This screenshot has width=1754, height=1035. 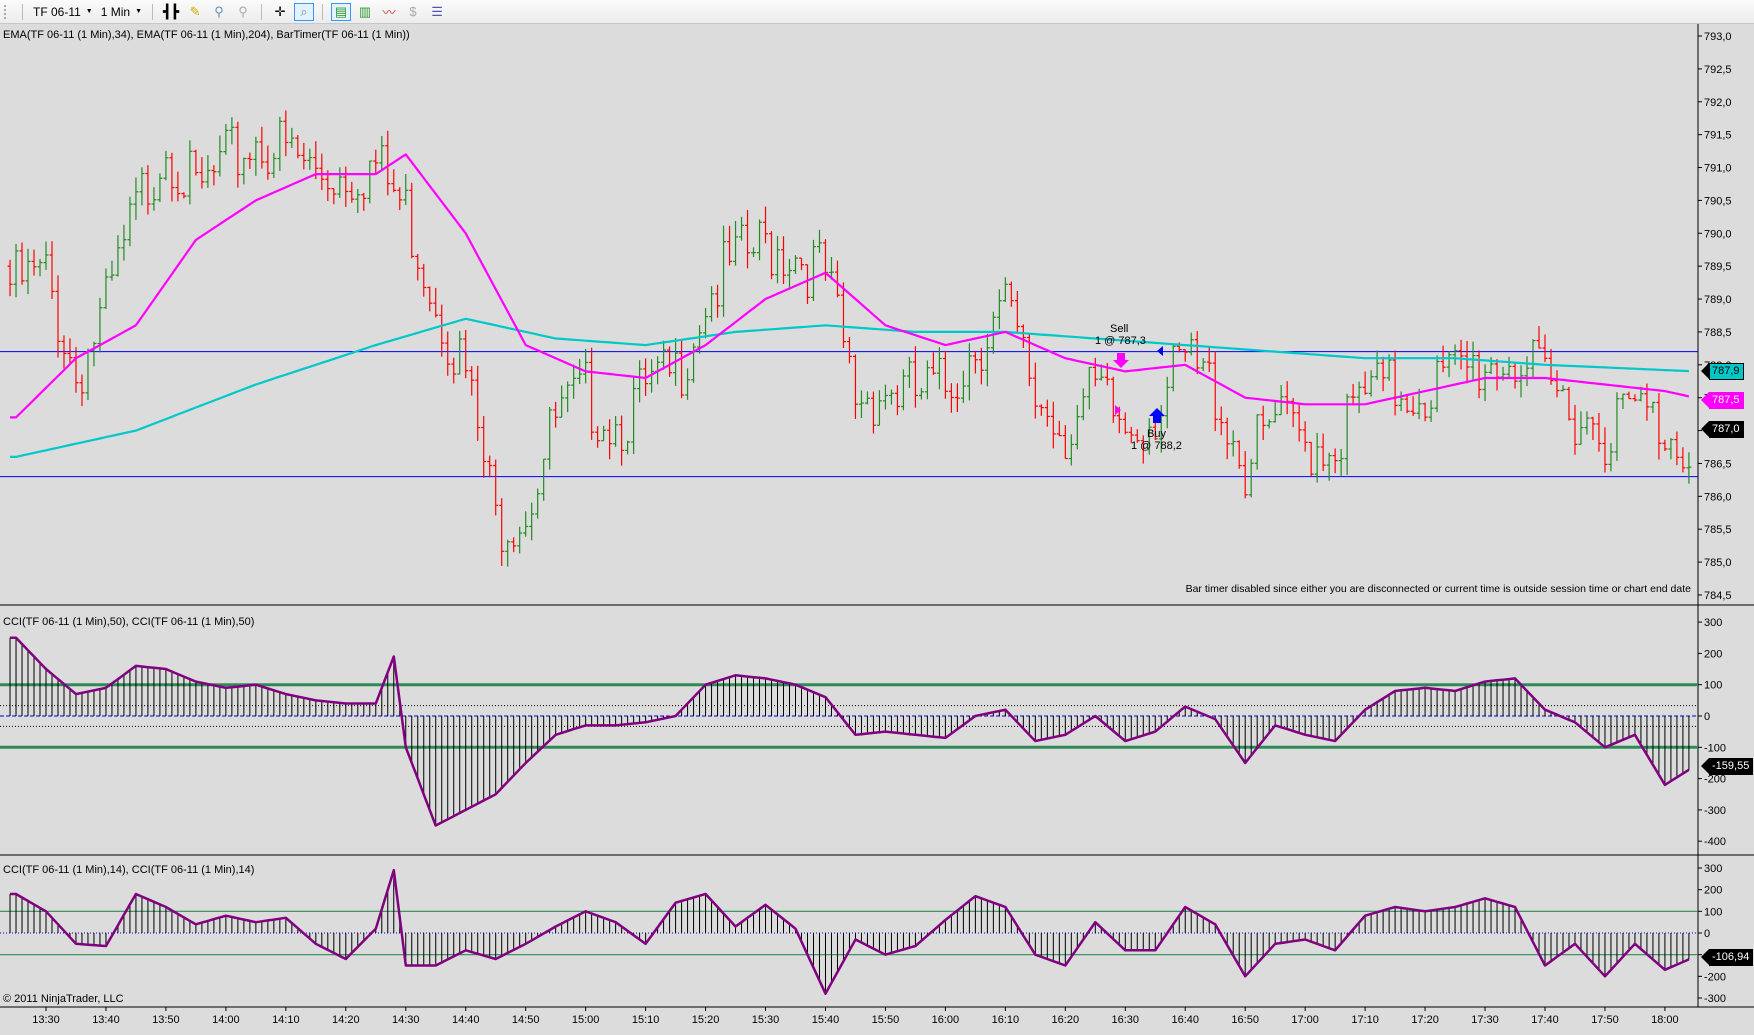 What do you see at coordinates (437, 12) in the screenshot?
I see `properties-icon: ☰` at bounding box center [437, 12].